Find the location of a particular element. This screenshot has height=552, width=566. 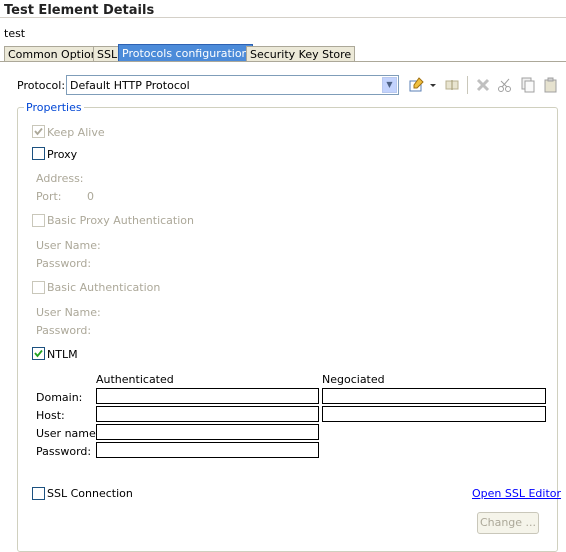

page-title: Test Element Details is located at coordinates (79, 10).